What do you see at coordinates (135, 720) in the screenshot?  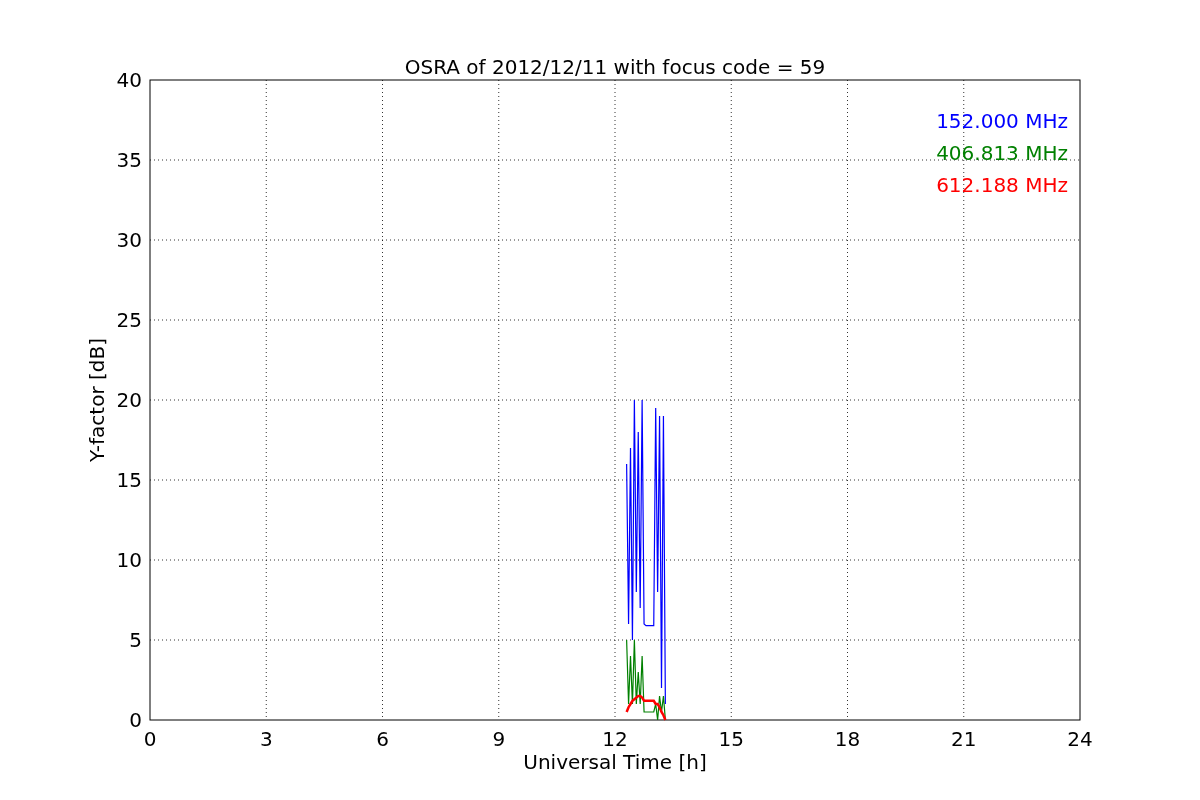 I see `y-tick-label: 0` at bounding box center [135, 720].